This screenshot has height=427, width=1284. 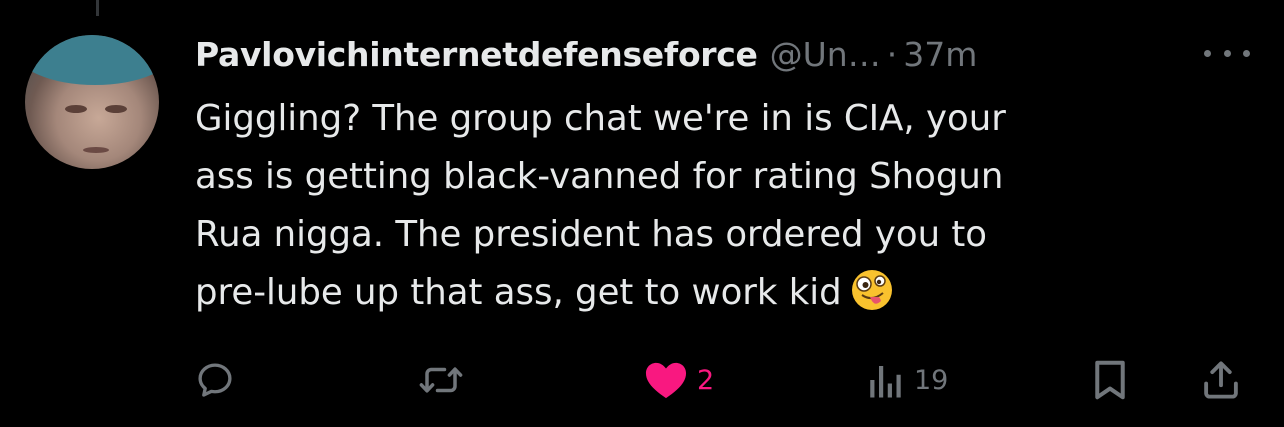 I want to click on display-name: Pavlovichinternetdefenseforce, so click(x=476, y=54).